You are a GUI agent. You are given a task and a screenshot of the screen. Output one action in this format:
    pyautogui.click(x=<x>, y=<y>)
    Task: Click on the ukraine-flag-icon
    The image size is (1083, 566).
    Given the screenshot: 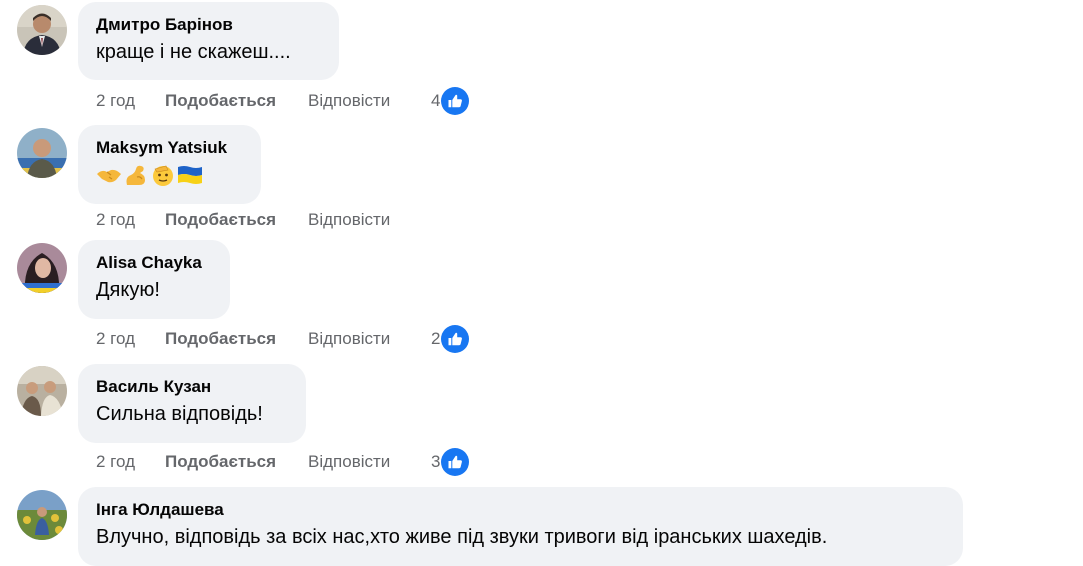 What is the action you would take?
    pyautogui.click(x=190, y=177)
    